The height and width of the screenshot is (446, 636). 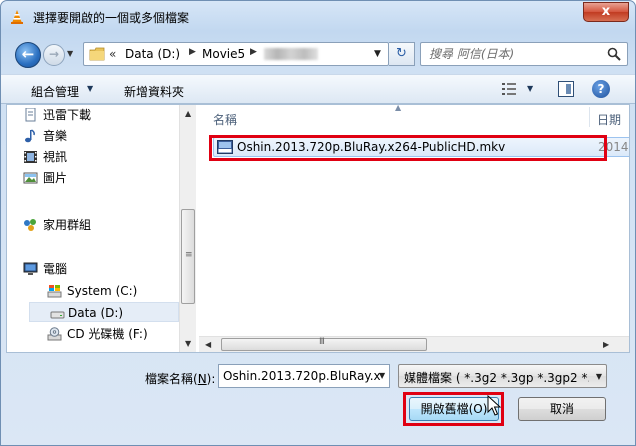 What do you see at coordinates (318, 16) in the screenshot?
I see `title-bar: 選擇要開啟的一個或多個檔案 x` at bounding box center [318, 16].